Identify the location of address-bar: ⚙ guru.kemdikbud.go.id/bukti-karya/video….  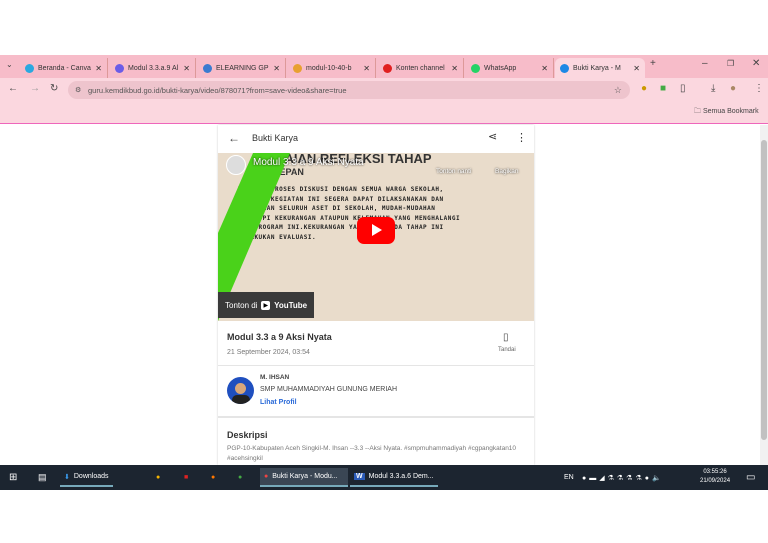
(349, 90).